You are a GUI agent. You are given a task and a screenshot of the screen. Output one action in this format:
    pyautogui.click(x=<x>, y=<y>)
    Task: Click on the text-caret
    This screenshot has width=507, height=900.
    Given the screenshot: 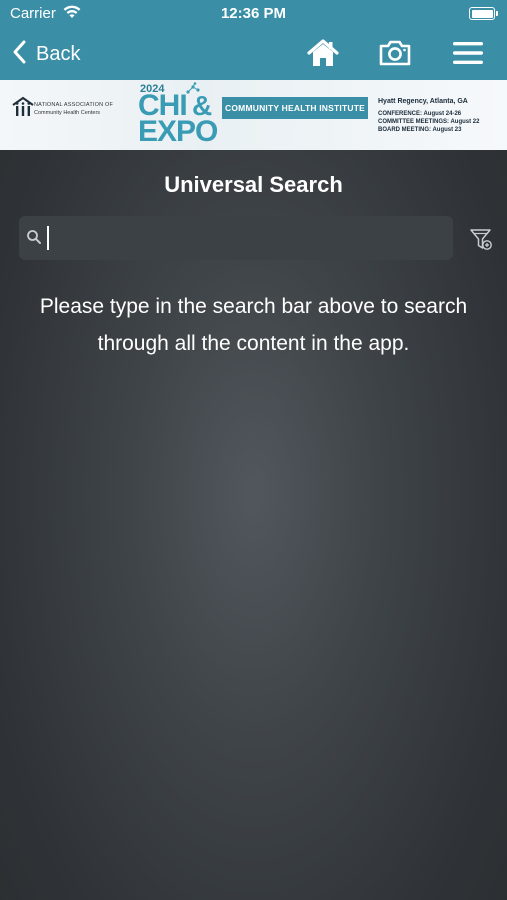 What is the action you would take?
    pyautogui.click(x=48, y=238)
    